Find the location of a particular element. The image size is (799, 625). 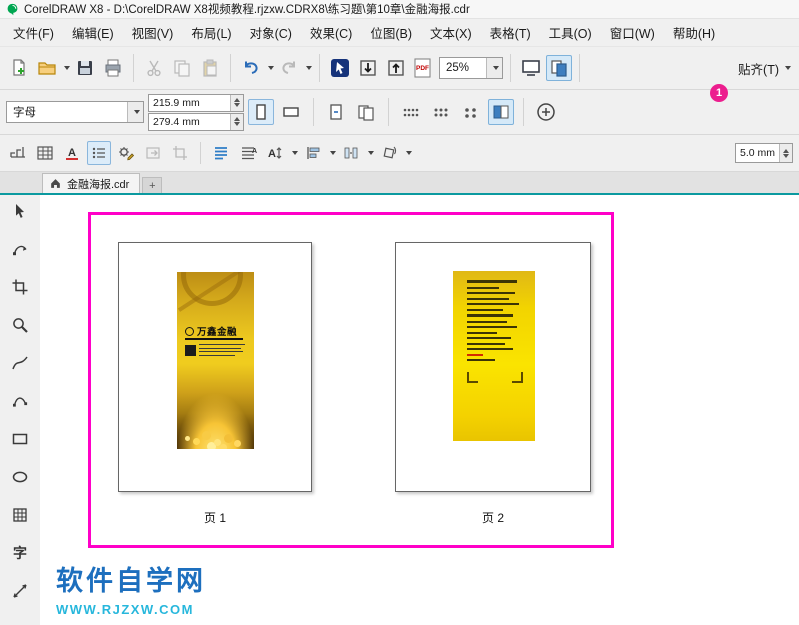

portrait-orientation-button is located at coordinates (261, 112).